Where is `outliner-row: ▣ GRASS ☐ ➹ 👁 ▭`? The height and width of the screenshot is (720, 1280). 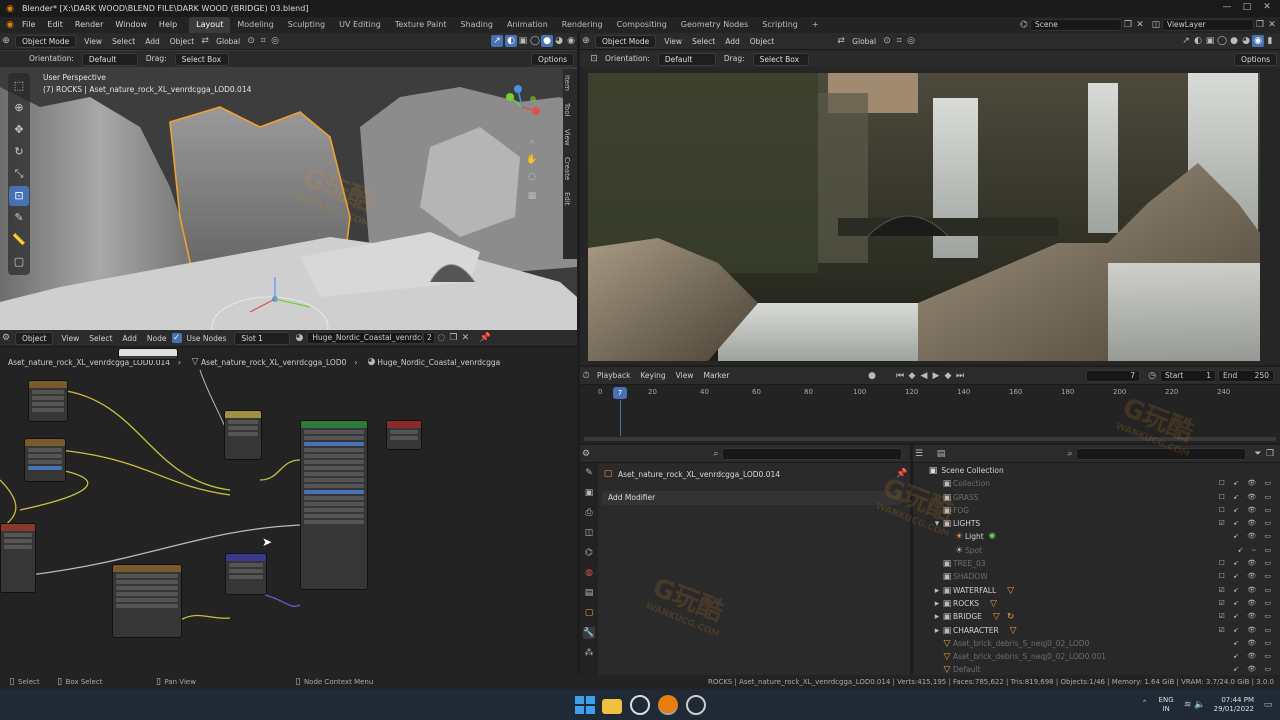 outliner-row: ▣ GRASS ☐ ➹ 👁 ▭ is located at coordinates (1096, 497).